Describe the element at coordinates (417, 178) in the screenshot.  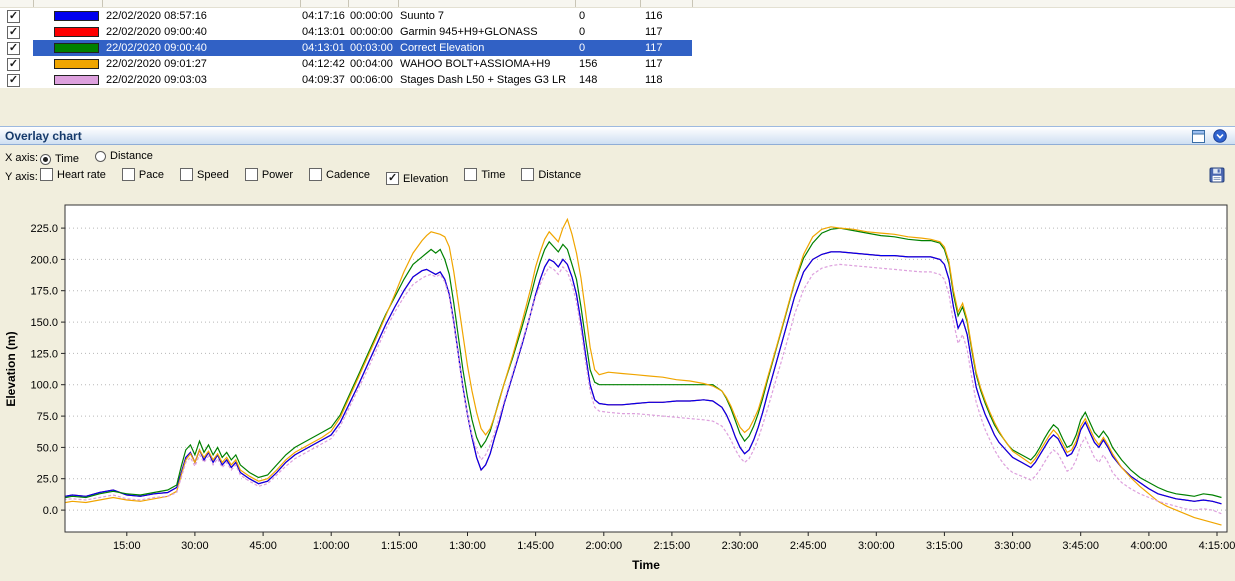
I see `y-axis-option-elevation: ✓ Elevation` at that location.